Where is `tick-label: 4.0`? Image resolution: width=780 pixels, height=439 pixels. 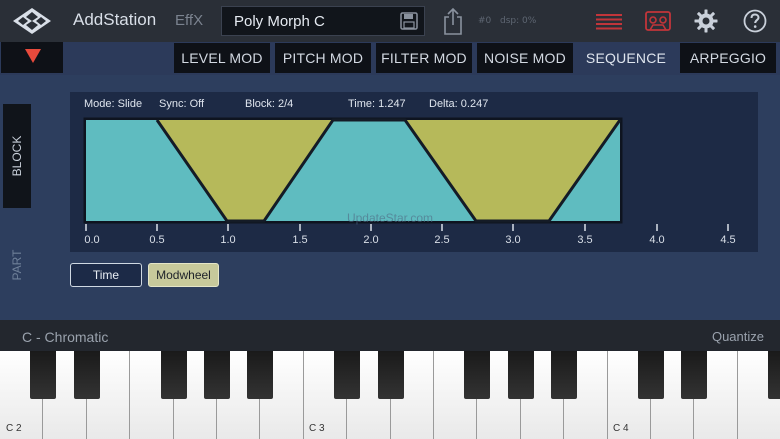
tick-label: 4.0 is located at coordinates (657, 240).